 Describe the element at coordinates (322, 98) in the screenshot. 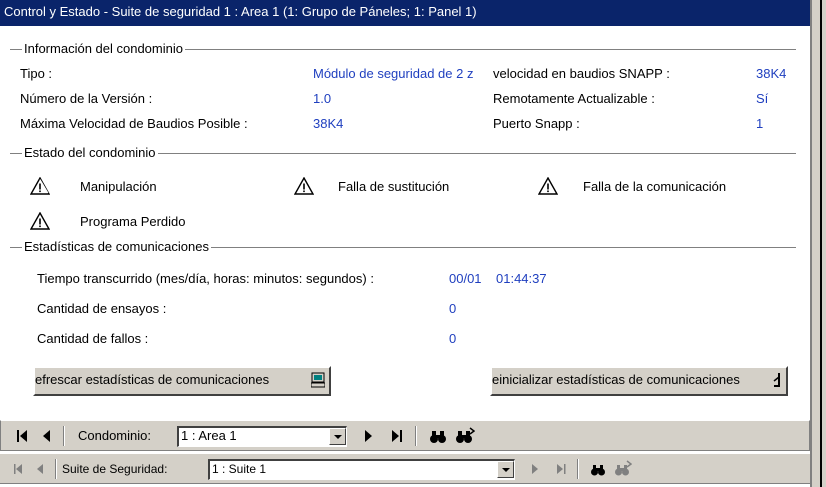

I see `version-value: 1.0` at that location.